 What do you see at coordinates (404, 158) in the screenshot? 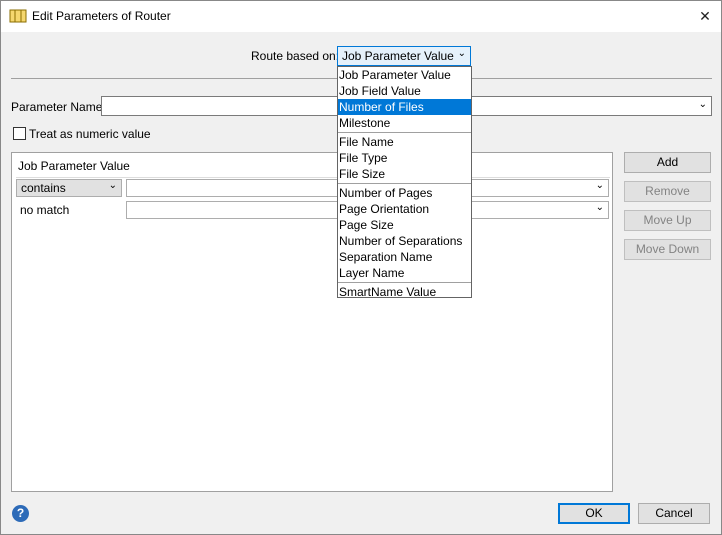
I see `dropdown-option: File Type` at bounding box center [404, 158].